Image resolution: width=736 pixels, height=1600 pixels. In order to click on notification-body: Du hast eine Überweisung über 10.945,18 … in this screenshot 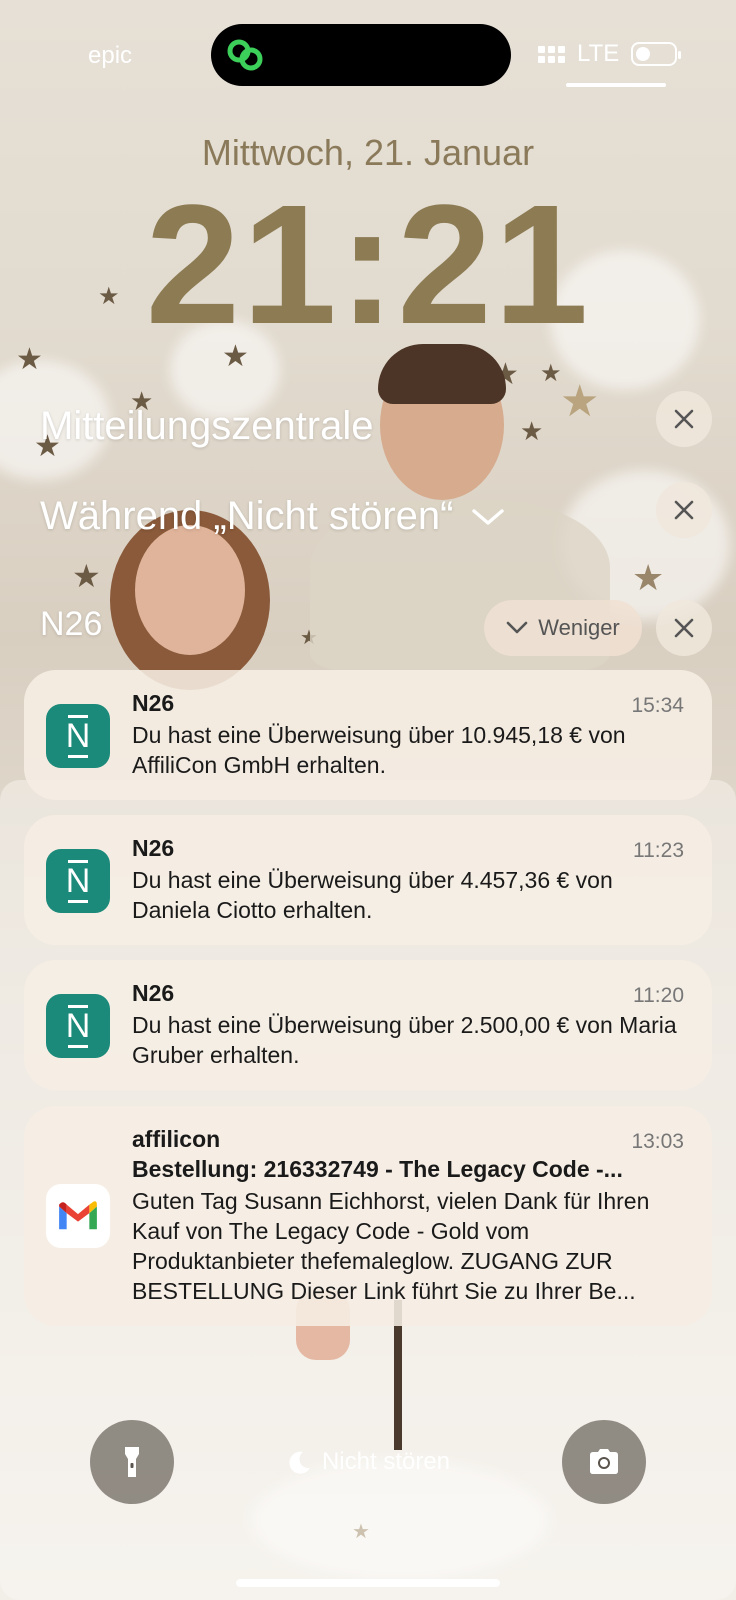, I will do `click(379, 750)`.